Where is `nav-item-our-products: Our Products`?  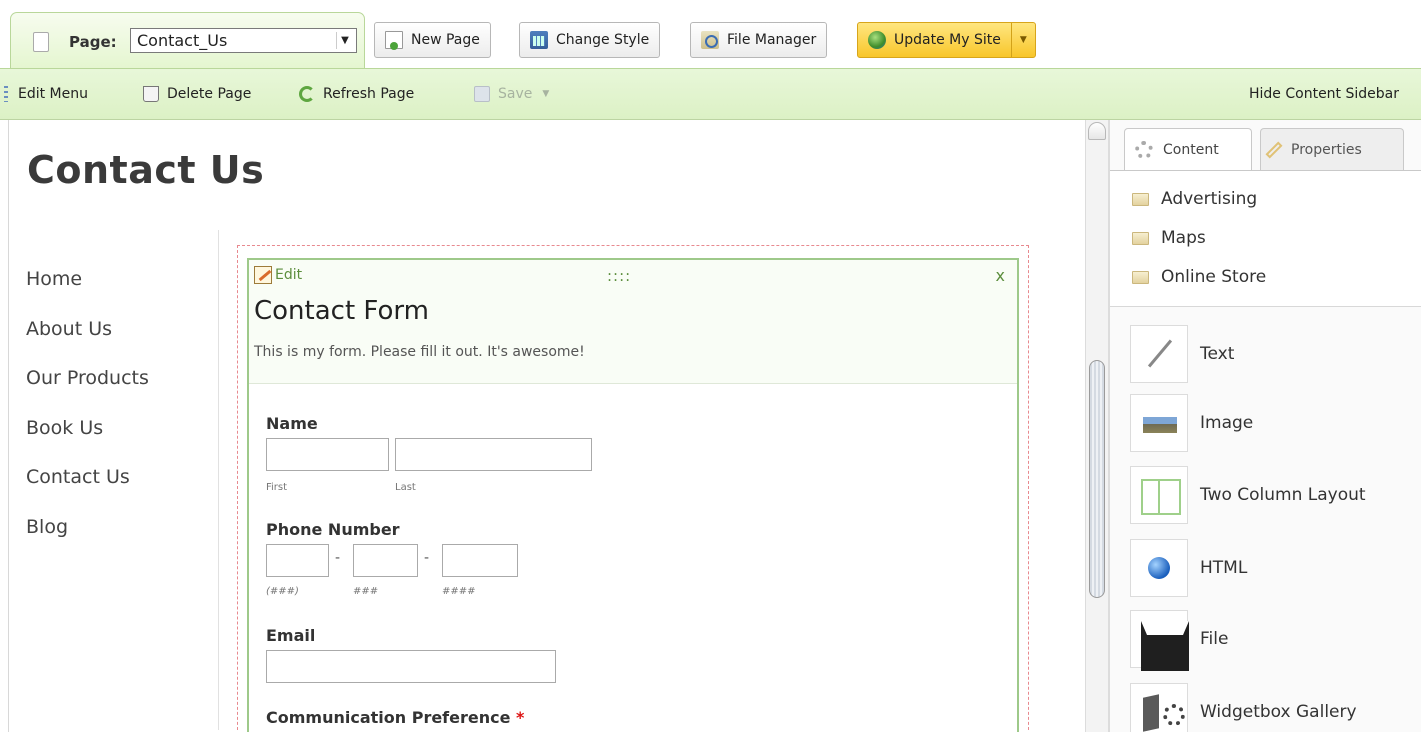
nav-item-our-products: Our Products is located at coordinates (87, 392).